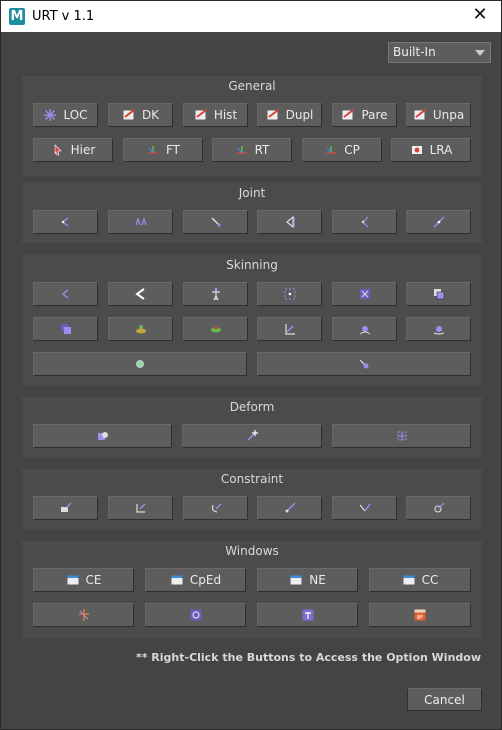  I want to click on lra-button-label: LRA, so click(441, 150).